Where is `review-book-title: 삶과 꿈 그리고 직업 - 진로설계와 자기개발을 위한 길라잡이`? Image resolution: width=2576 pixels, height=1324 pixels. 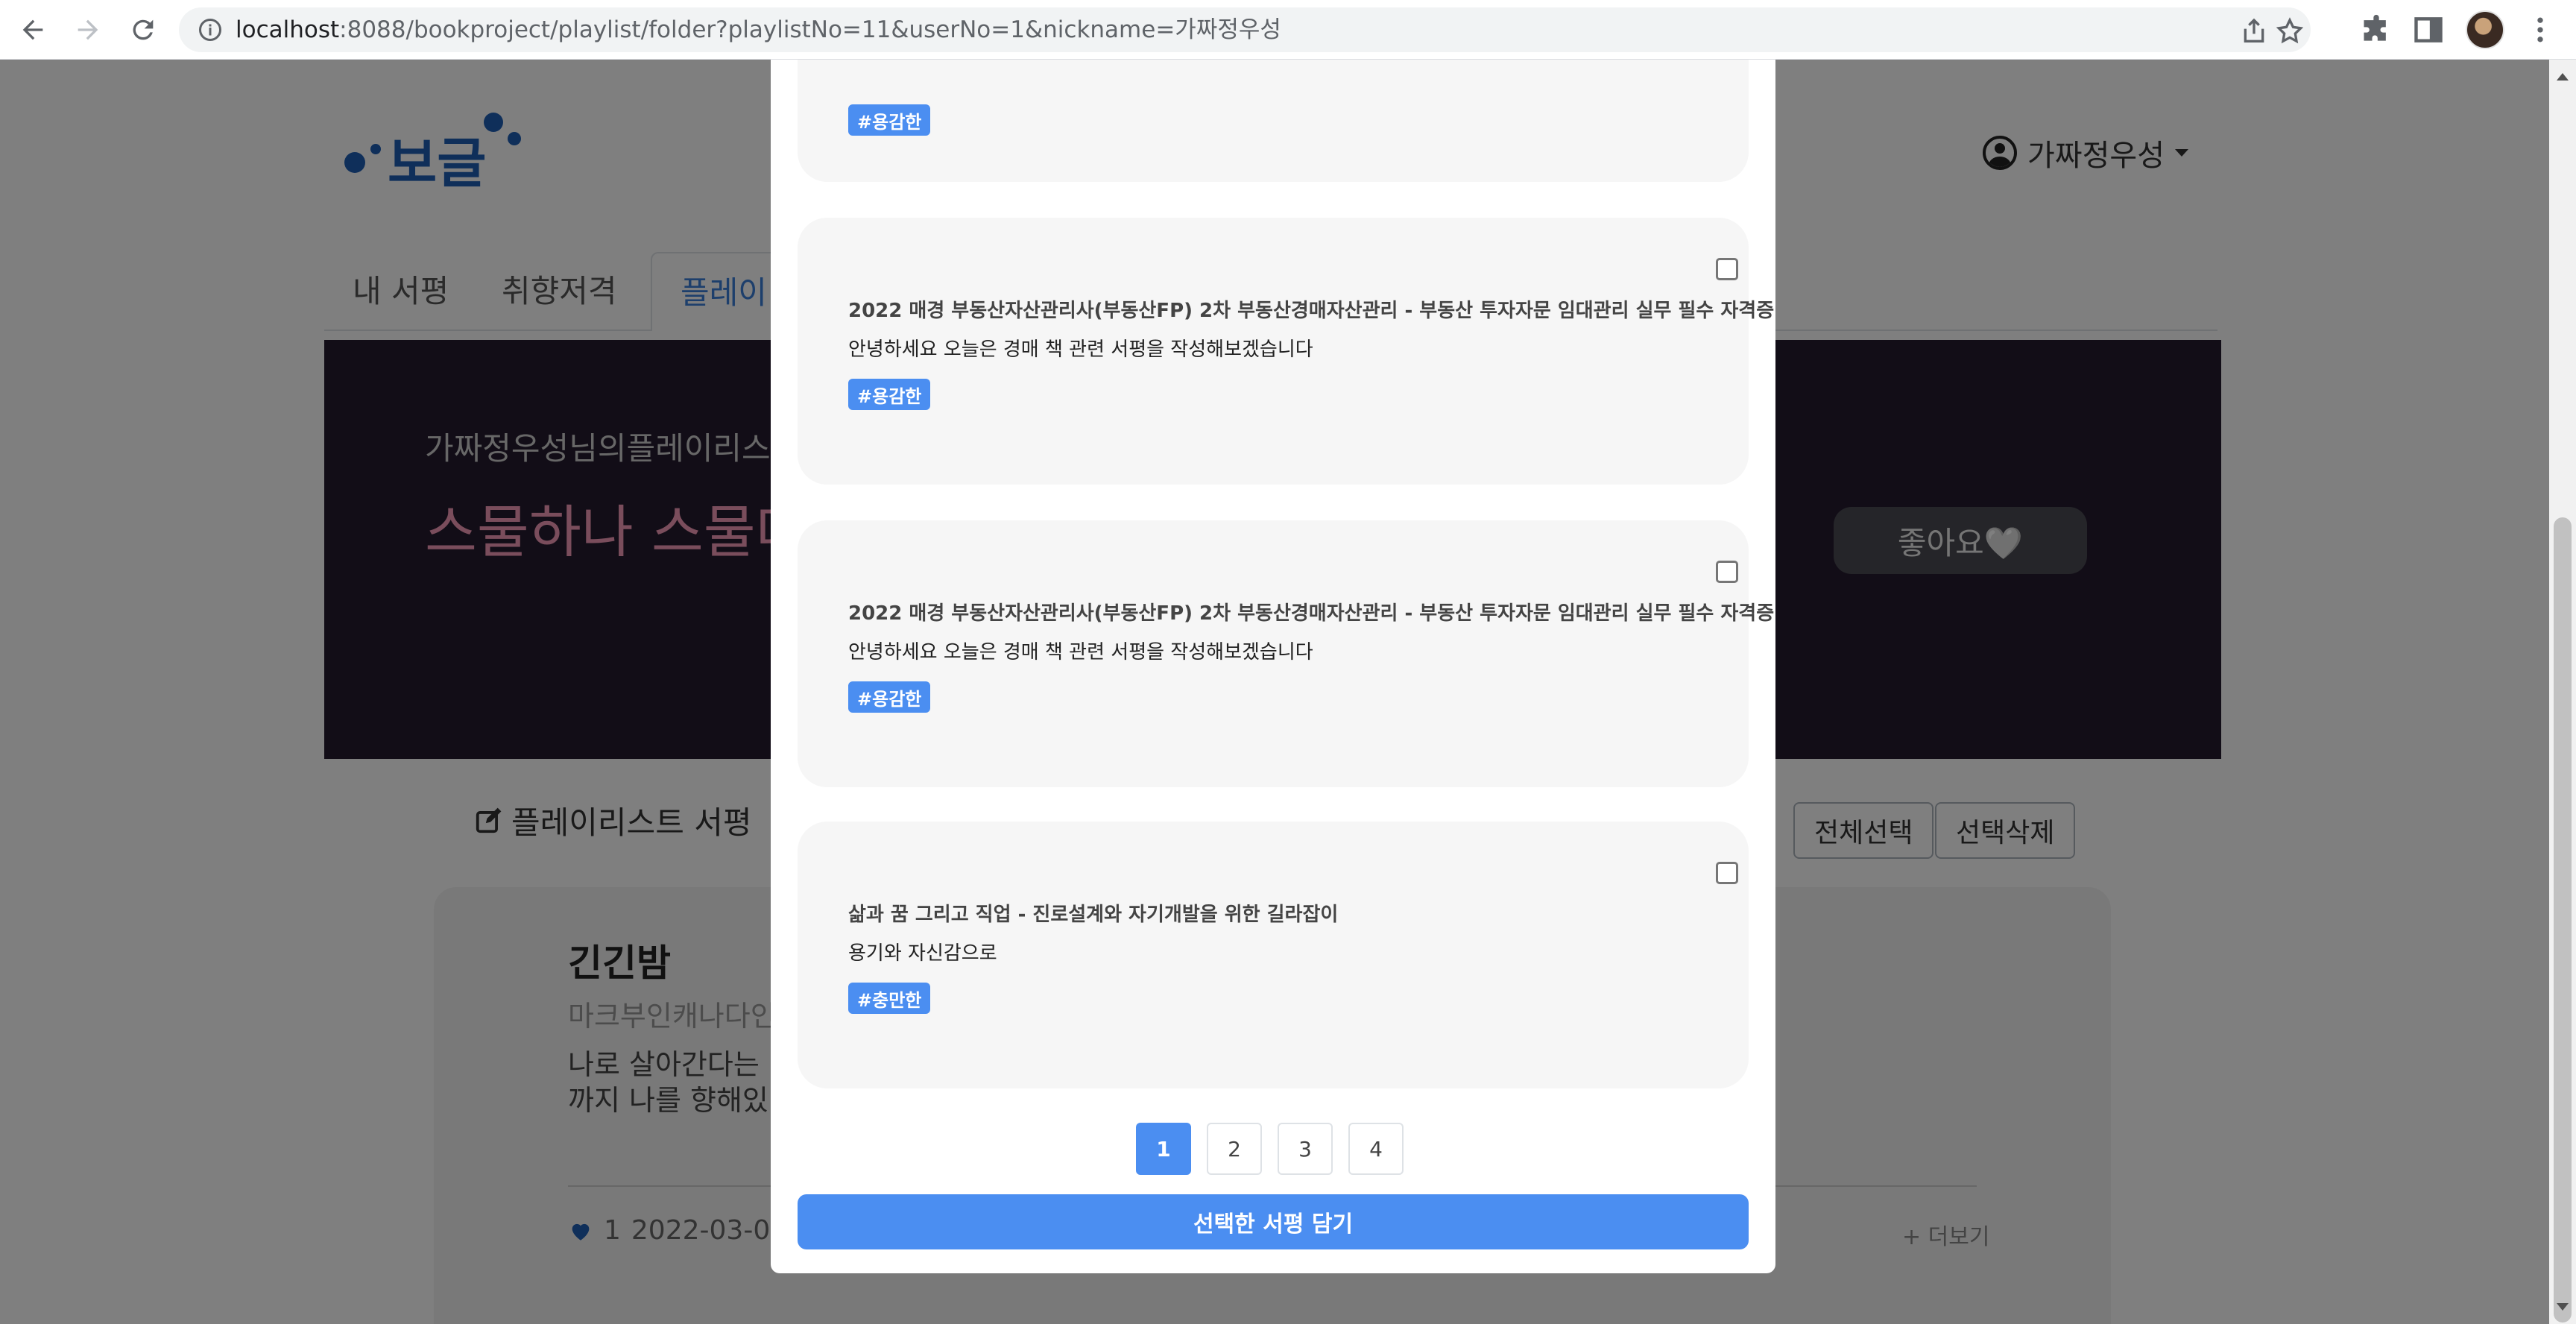 review-book-title: 삶과 꿈 그리고 직업 - 진로설계와 자기개발을 위한 길라잡이 is located at coordinates (1093, 915).